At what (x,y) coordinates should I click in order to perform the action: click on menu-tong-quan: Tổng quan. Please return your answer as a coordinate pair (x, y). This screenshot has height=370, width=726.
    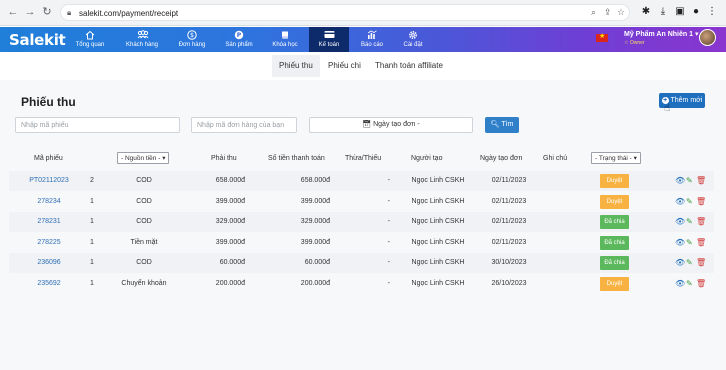
    Looking at the image, I should click on (90, 39).